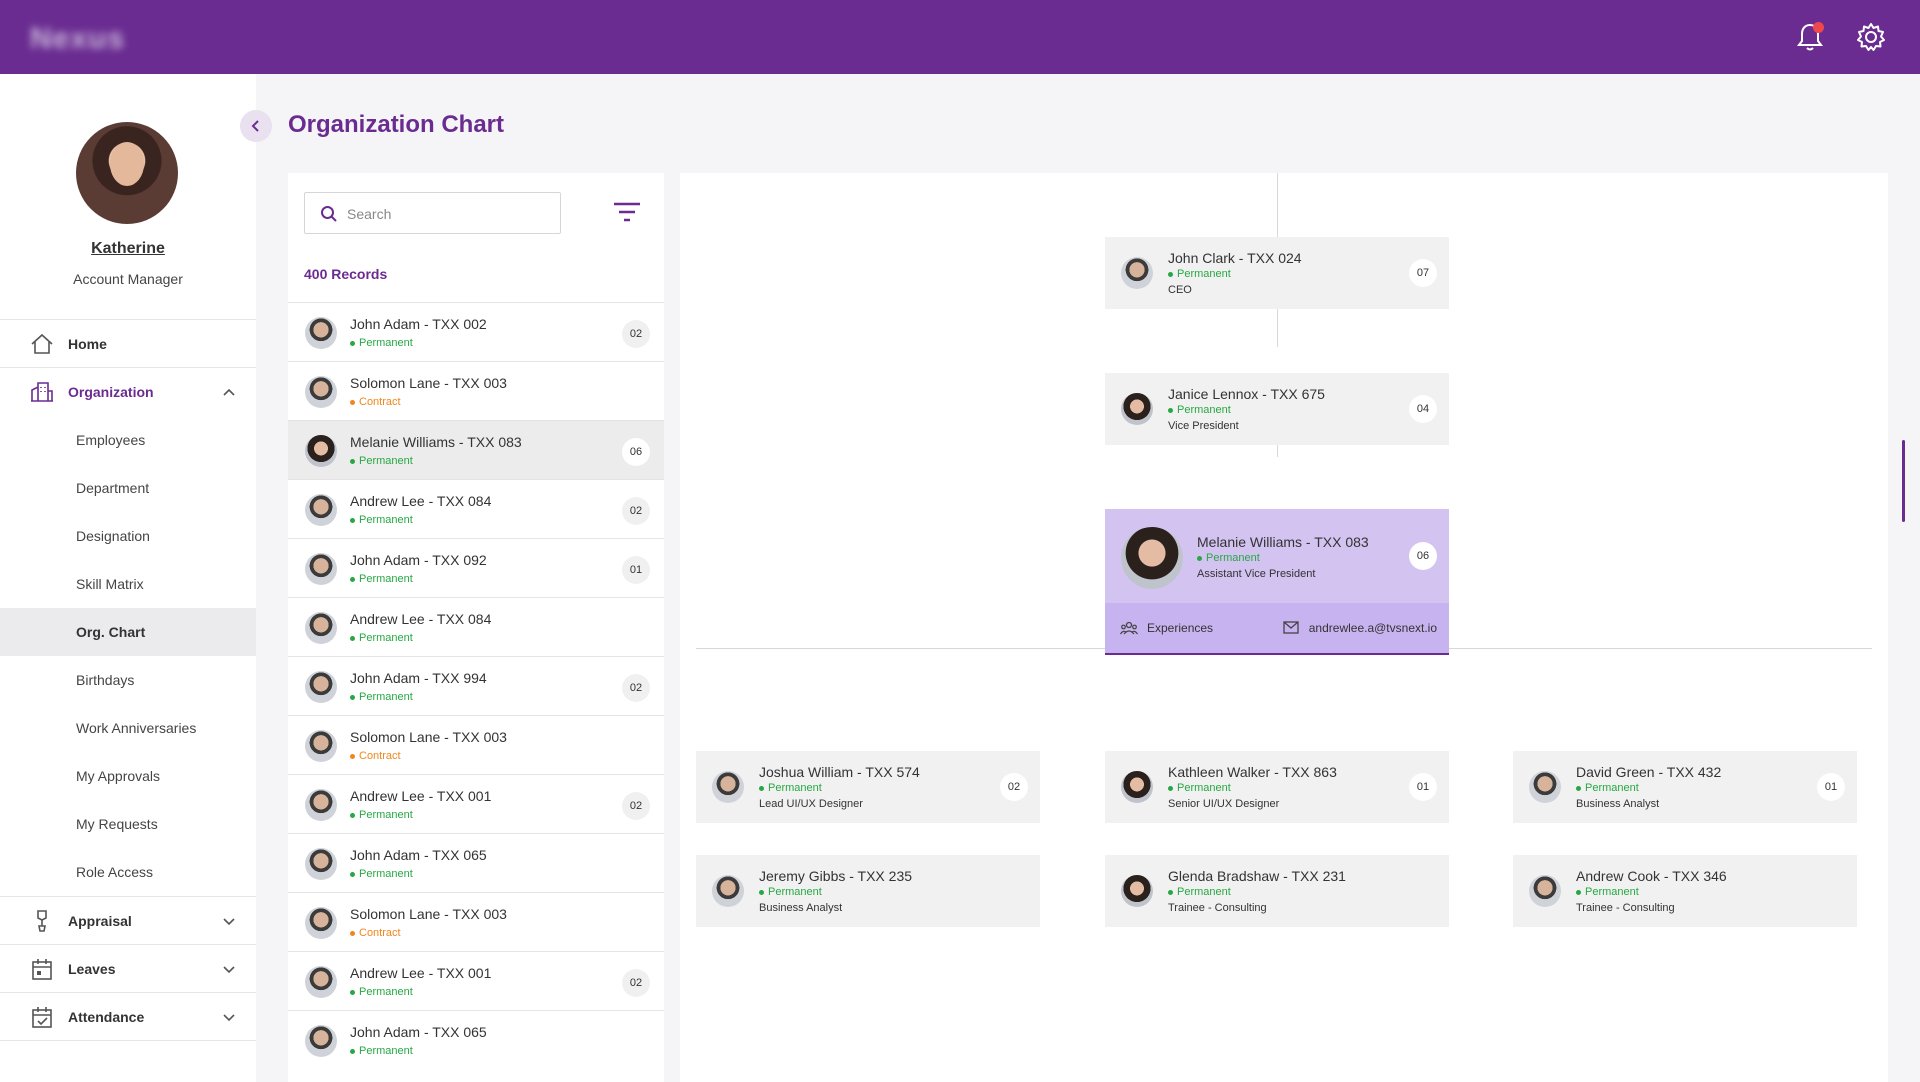 The height and width of the screenshot is (1082, 1920). I want to click on status-badge: Contract, so click(375, 933).